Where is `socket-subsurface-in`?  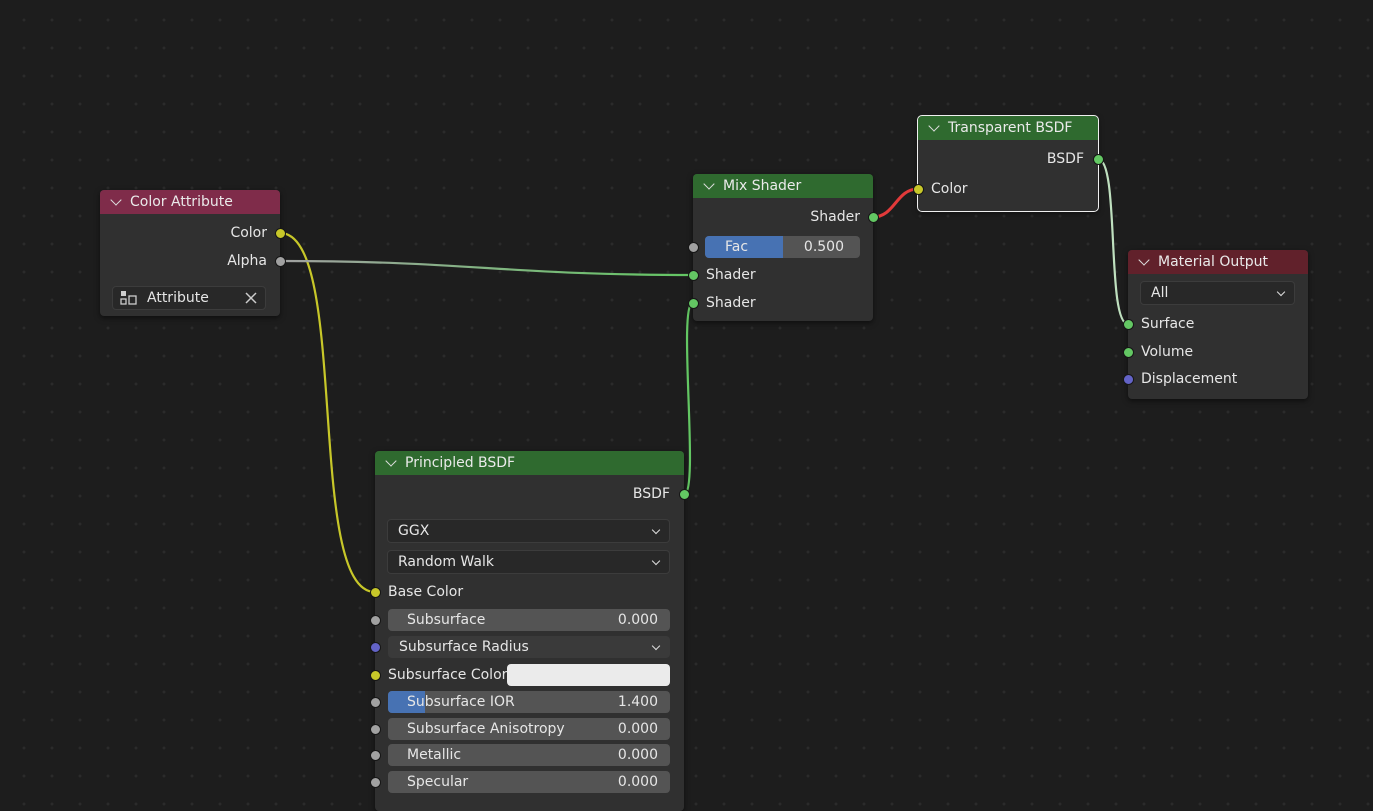
socket-subsurface-in is located at coordinates (375, 620).